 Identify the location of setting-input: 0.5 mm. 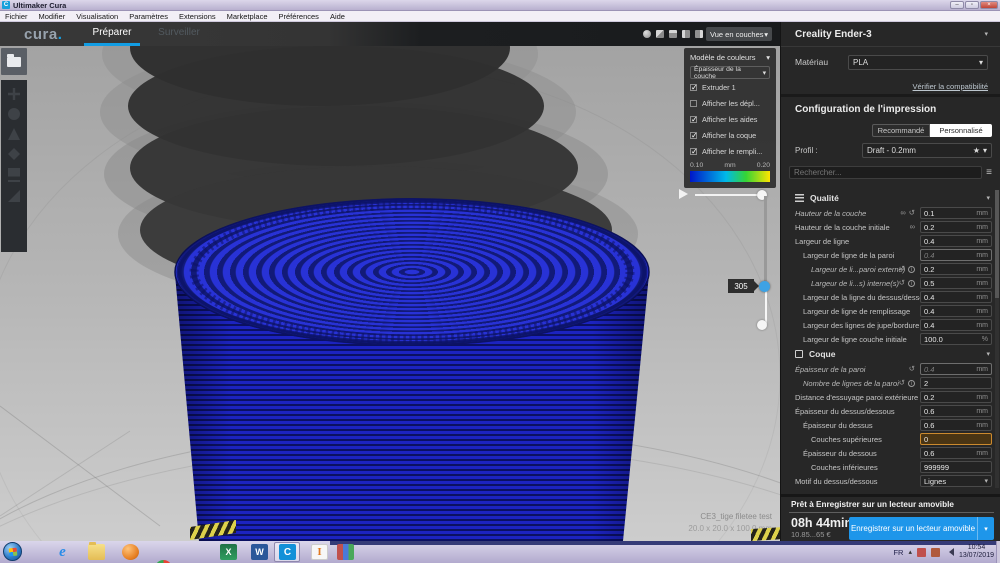
(956, 283).